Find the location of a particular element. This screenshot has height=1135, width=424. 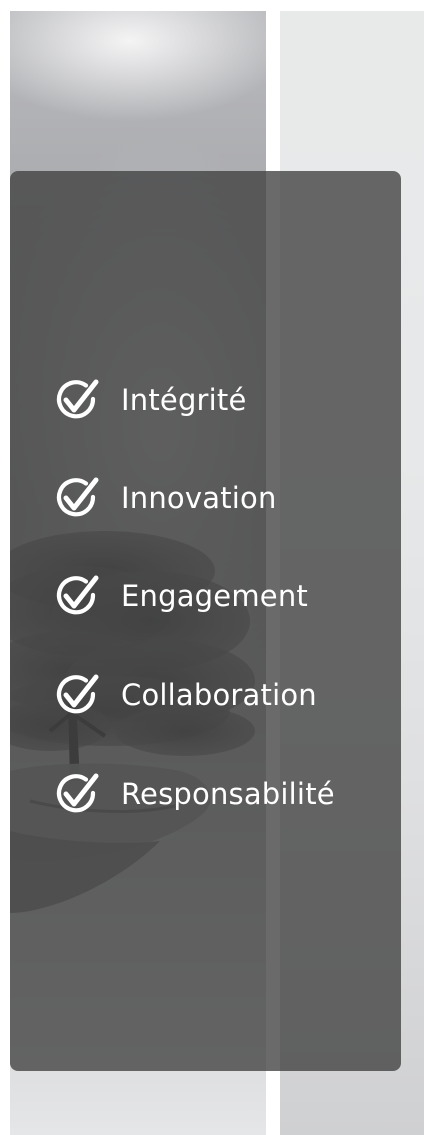

value-label: Collaboration is located at coordinates (219, 695).